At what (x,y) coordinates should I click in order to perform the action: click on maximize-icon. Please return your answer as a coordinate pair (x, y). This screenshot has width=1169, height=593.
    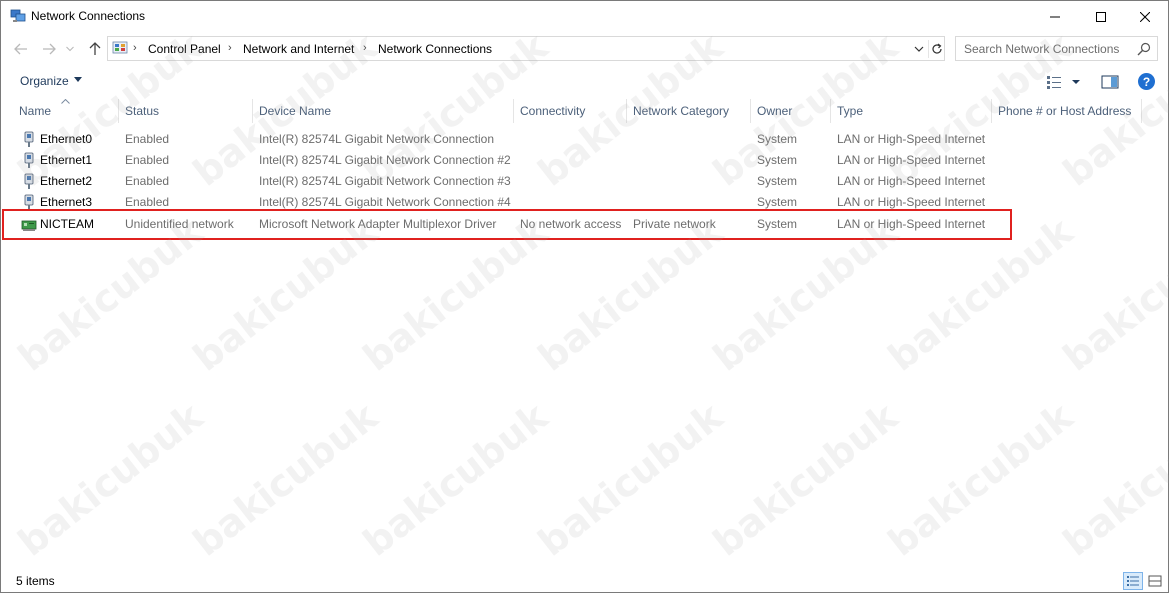
    Looking at the image, I should click on (1101, 16).